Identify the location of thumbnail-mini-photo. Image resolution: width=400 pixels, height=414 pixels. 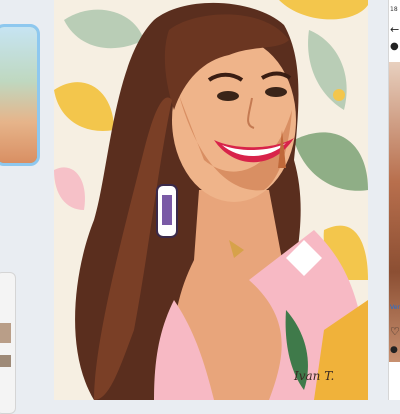
(5, 333).